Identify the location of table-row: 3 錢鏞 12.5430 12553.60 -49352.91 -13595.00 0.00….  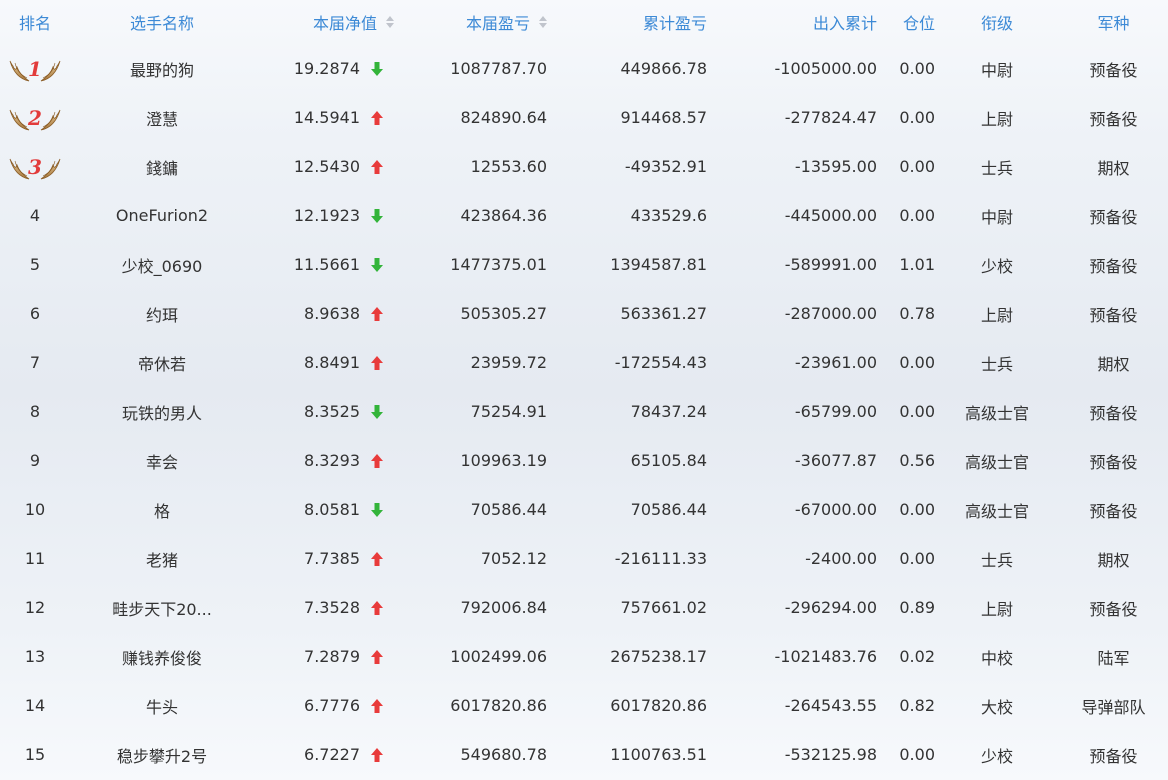
(584, 166).